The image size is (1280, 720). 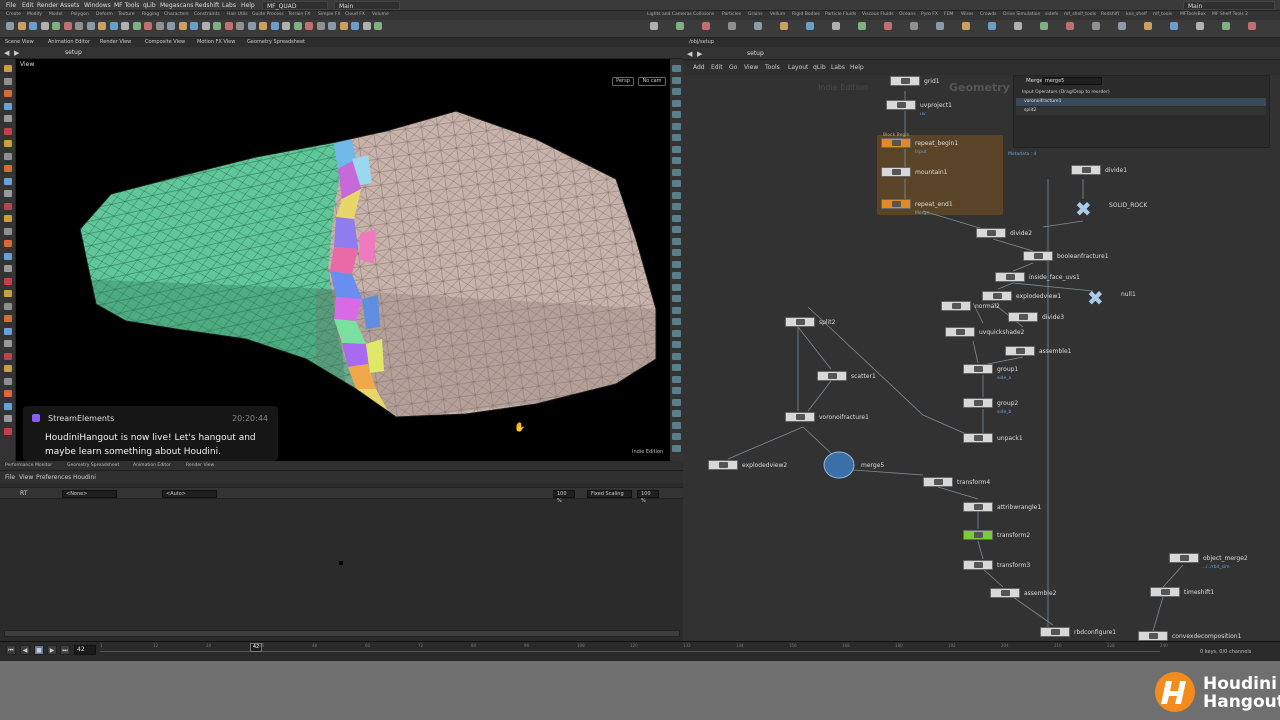 I want to click on node-null1: ✖, so click(x=1095, y=298).